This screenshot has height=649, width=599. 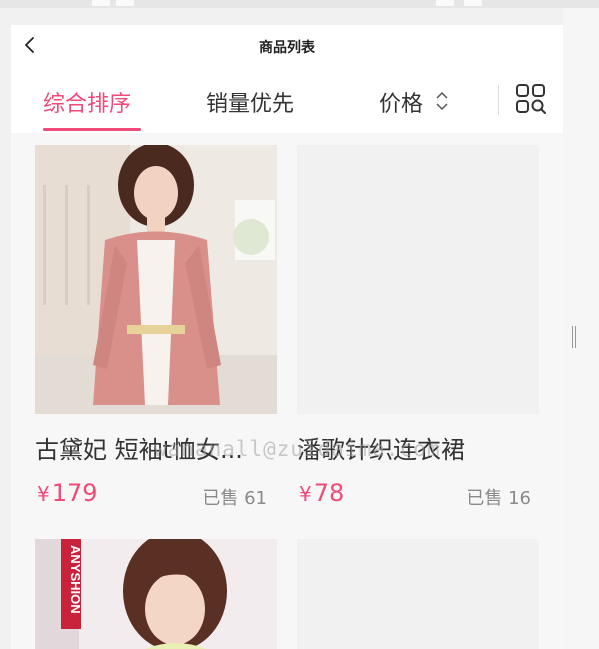 I want to click on product-price-2: ¥78, so click(x=321, y=493).